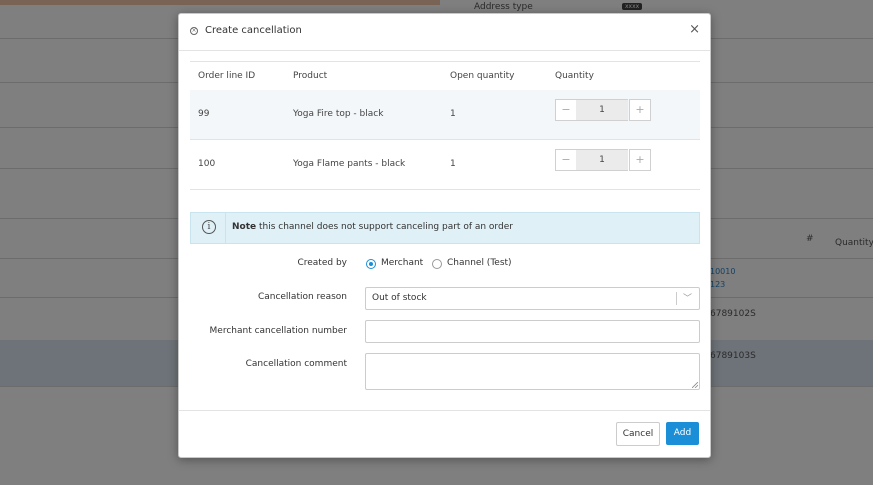  I want to click on column-header-order-line-id: Order line ID, so click(227, 76).